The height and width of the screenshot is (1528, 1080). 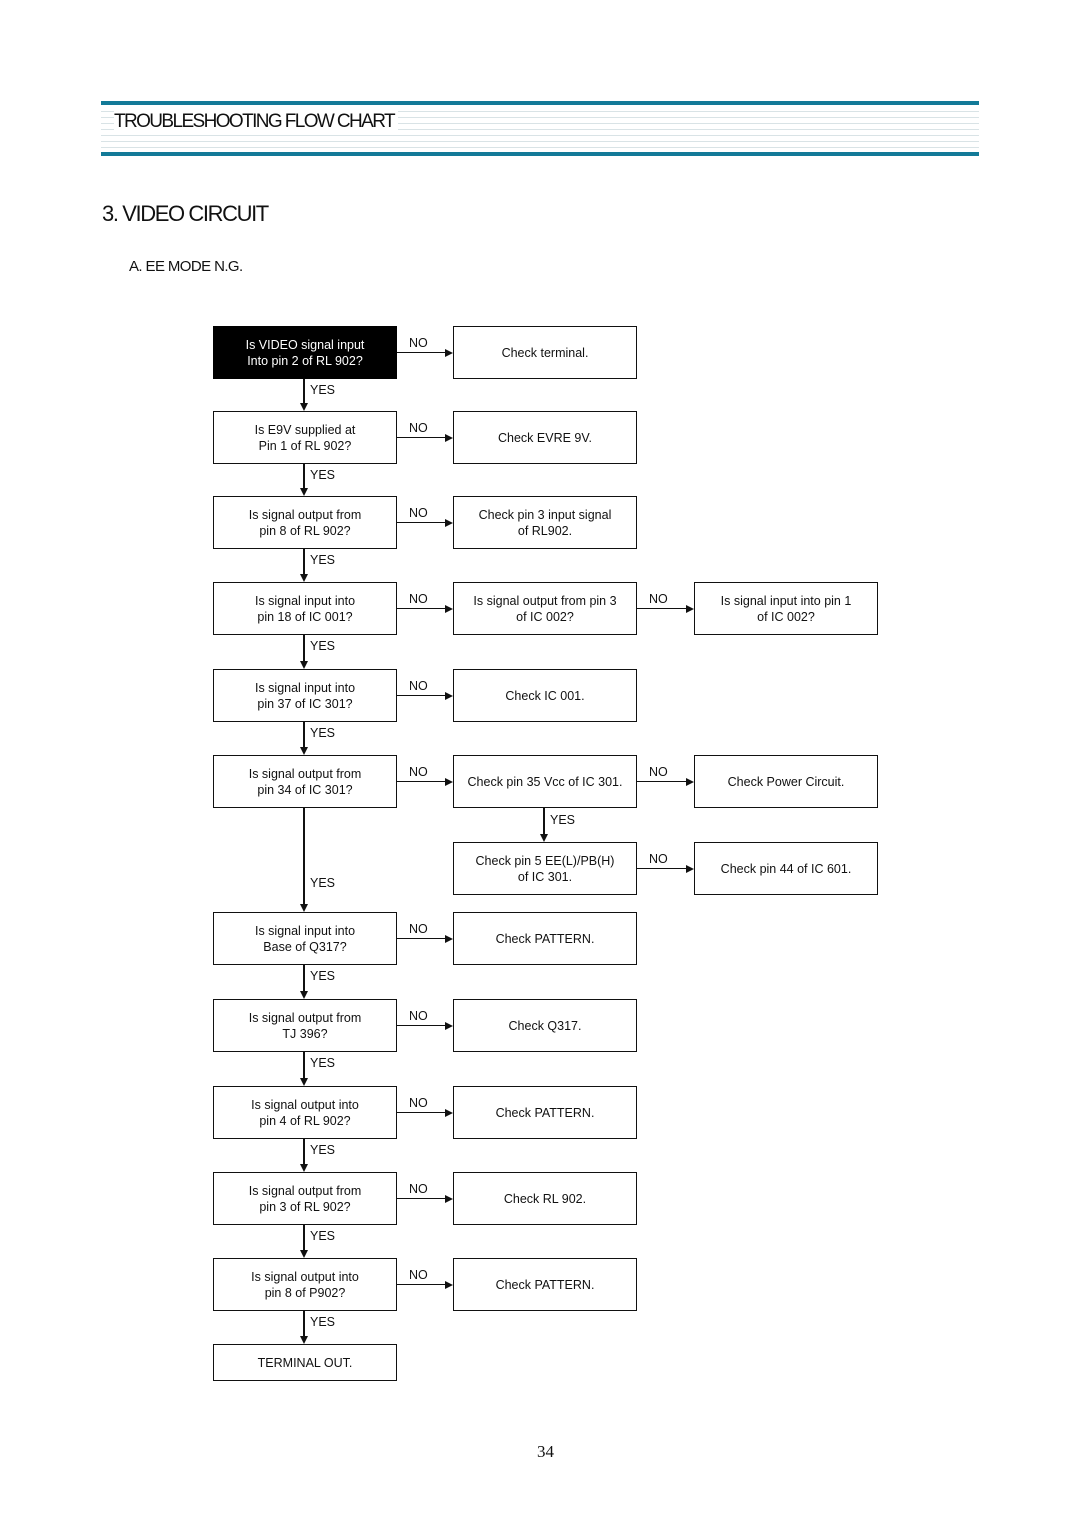 What do you see at coordinates (304, 1065) in the screenshot?
I see `yes-arrow-8-line` at bounding box center [304, 1065].